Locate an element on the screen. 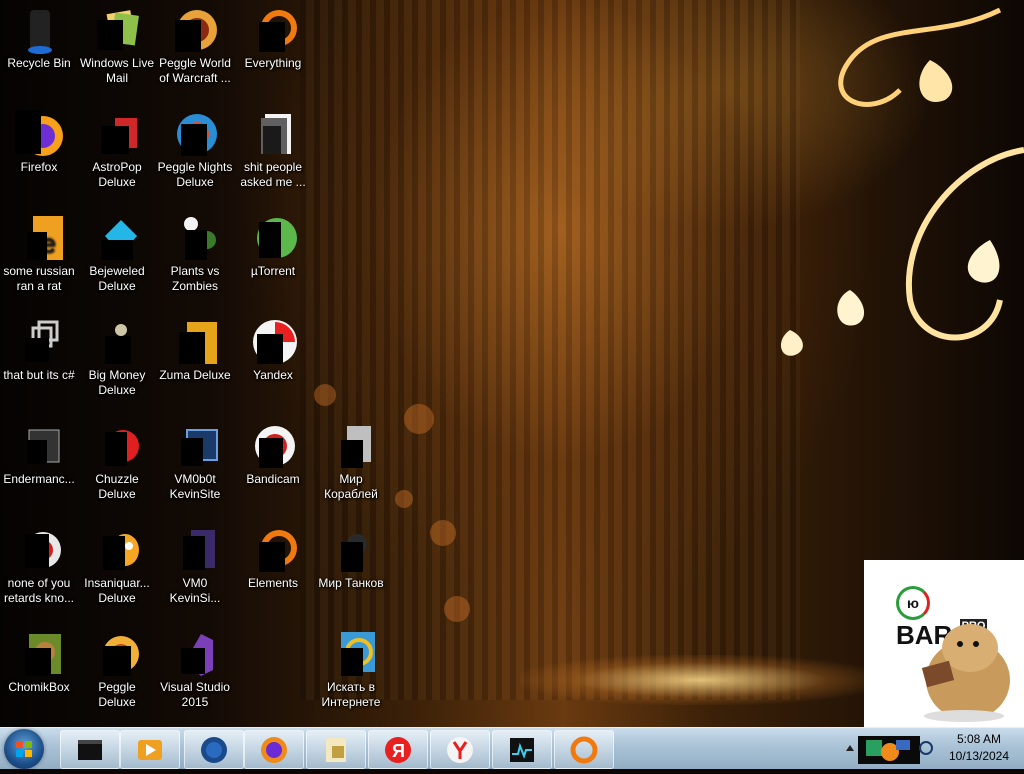 The height and width of the screenshot is (774, 1024). notepad-icon is located at coordinates (336, 750).